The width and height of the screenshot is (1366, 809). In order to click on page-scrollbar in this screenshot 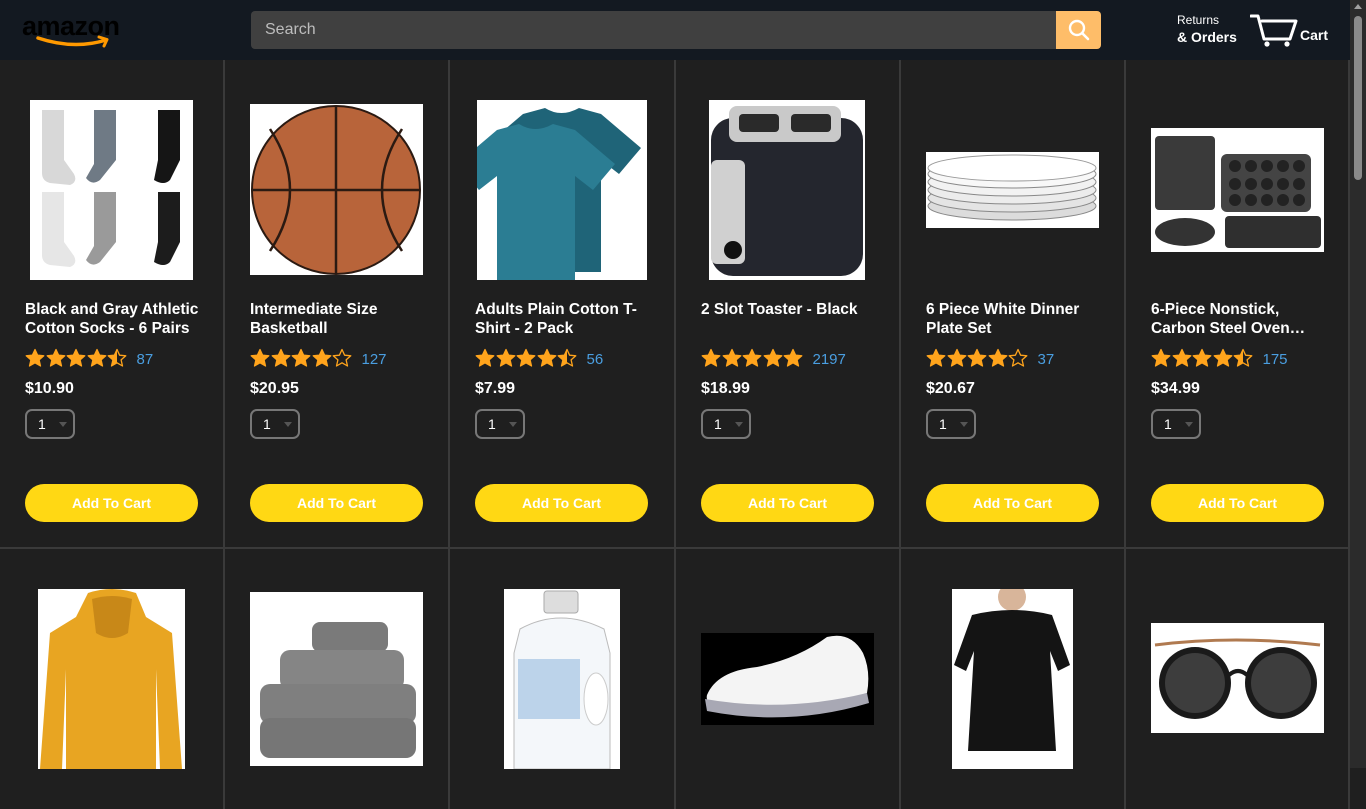, I will do `click(1358, 384)`.